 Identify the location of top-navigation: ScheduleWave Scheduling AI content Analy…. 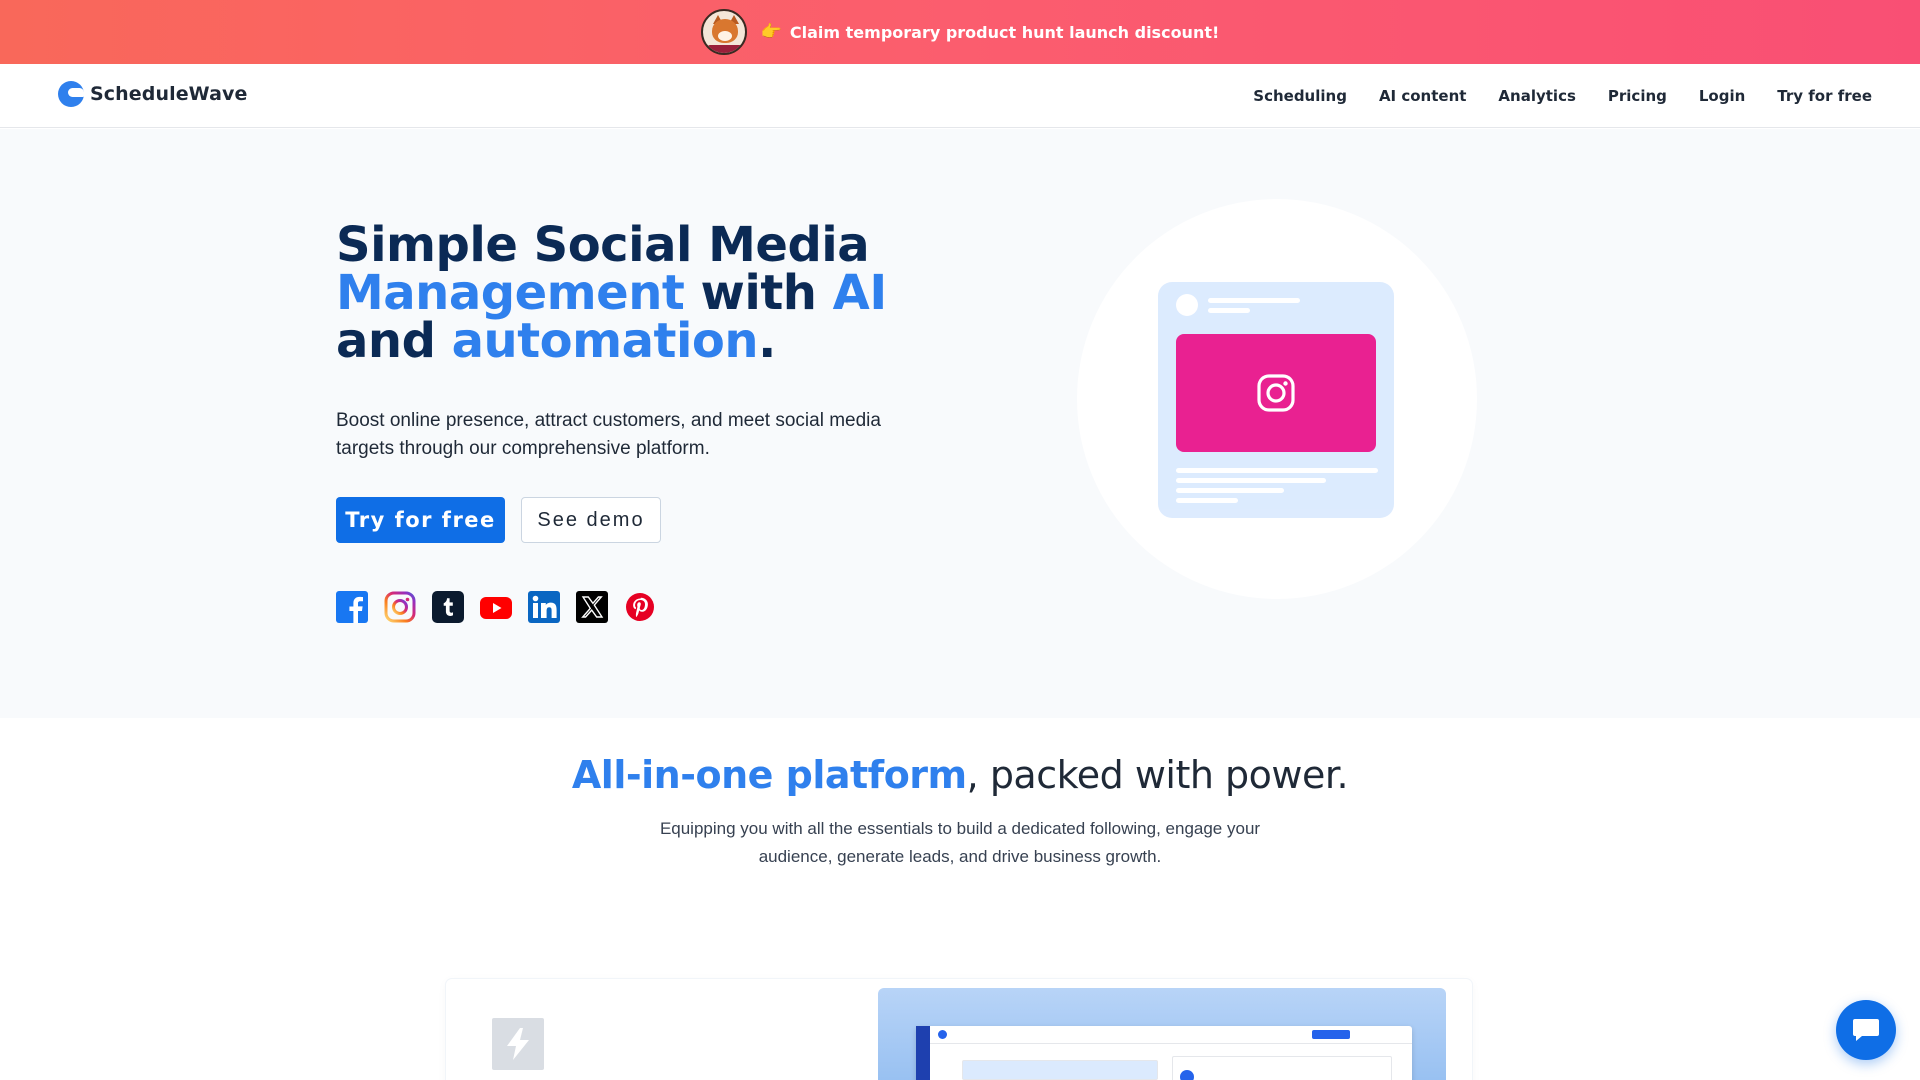
(960, 96).